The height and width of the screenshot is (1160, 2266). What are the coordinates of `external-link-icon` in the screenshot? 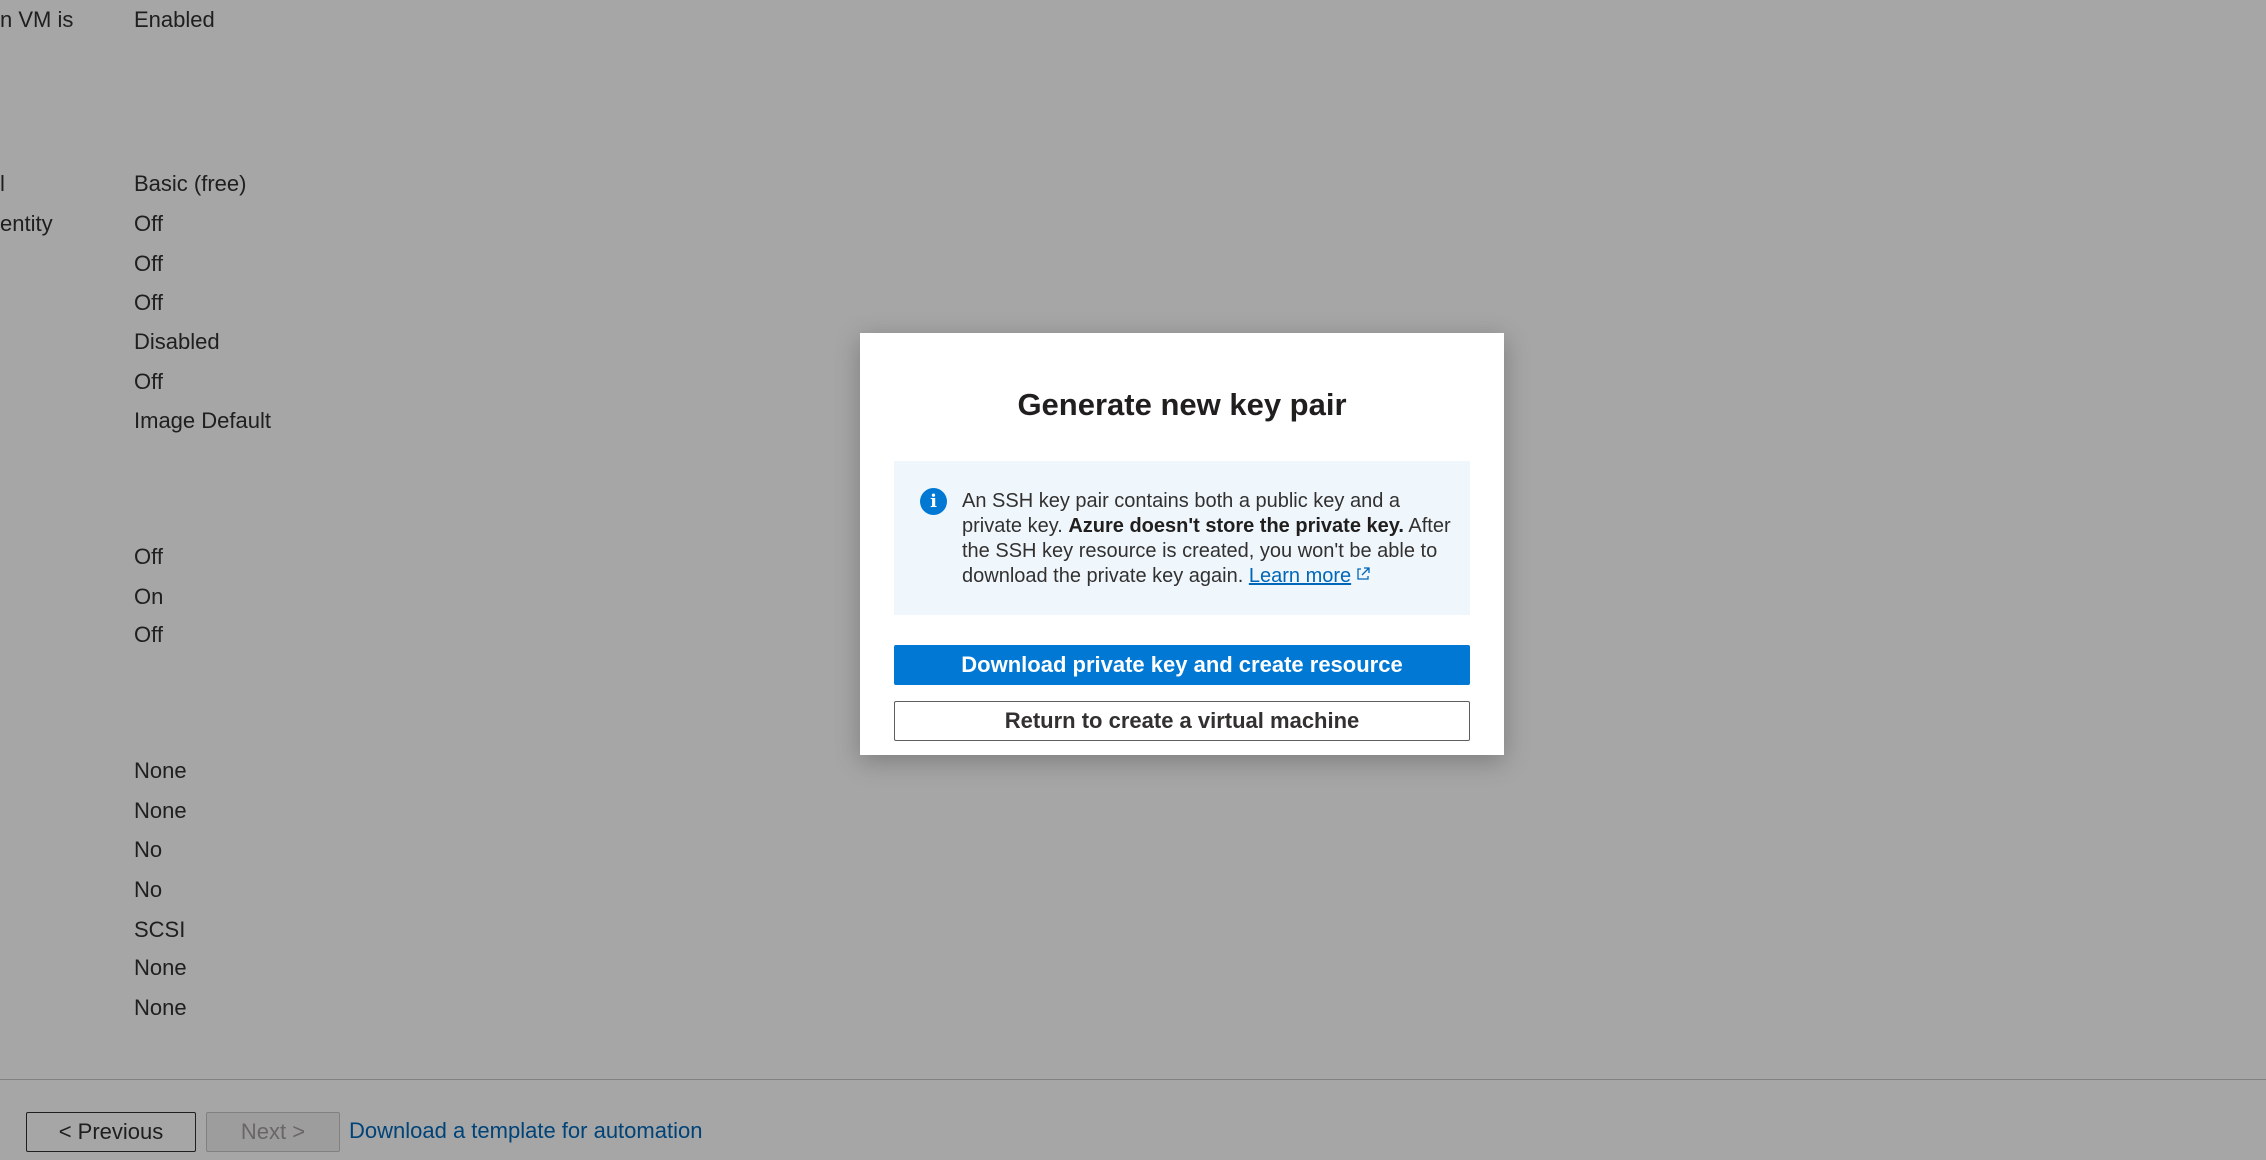 It's located at (1363, 576).